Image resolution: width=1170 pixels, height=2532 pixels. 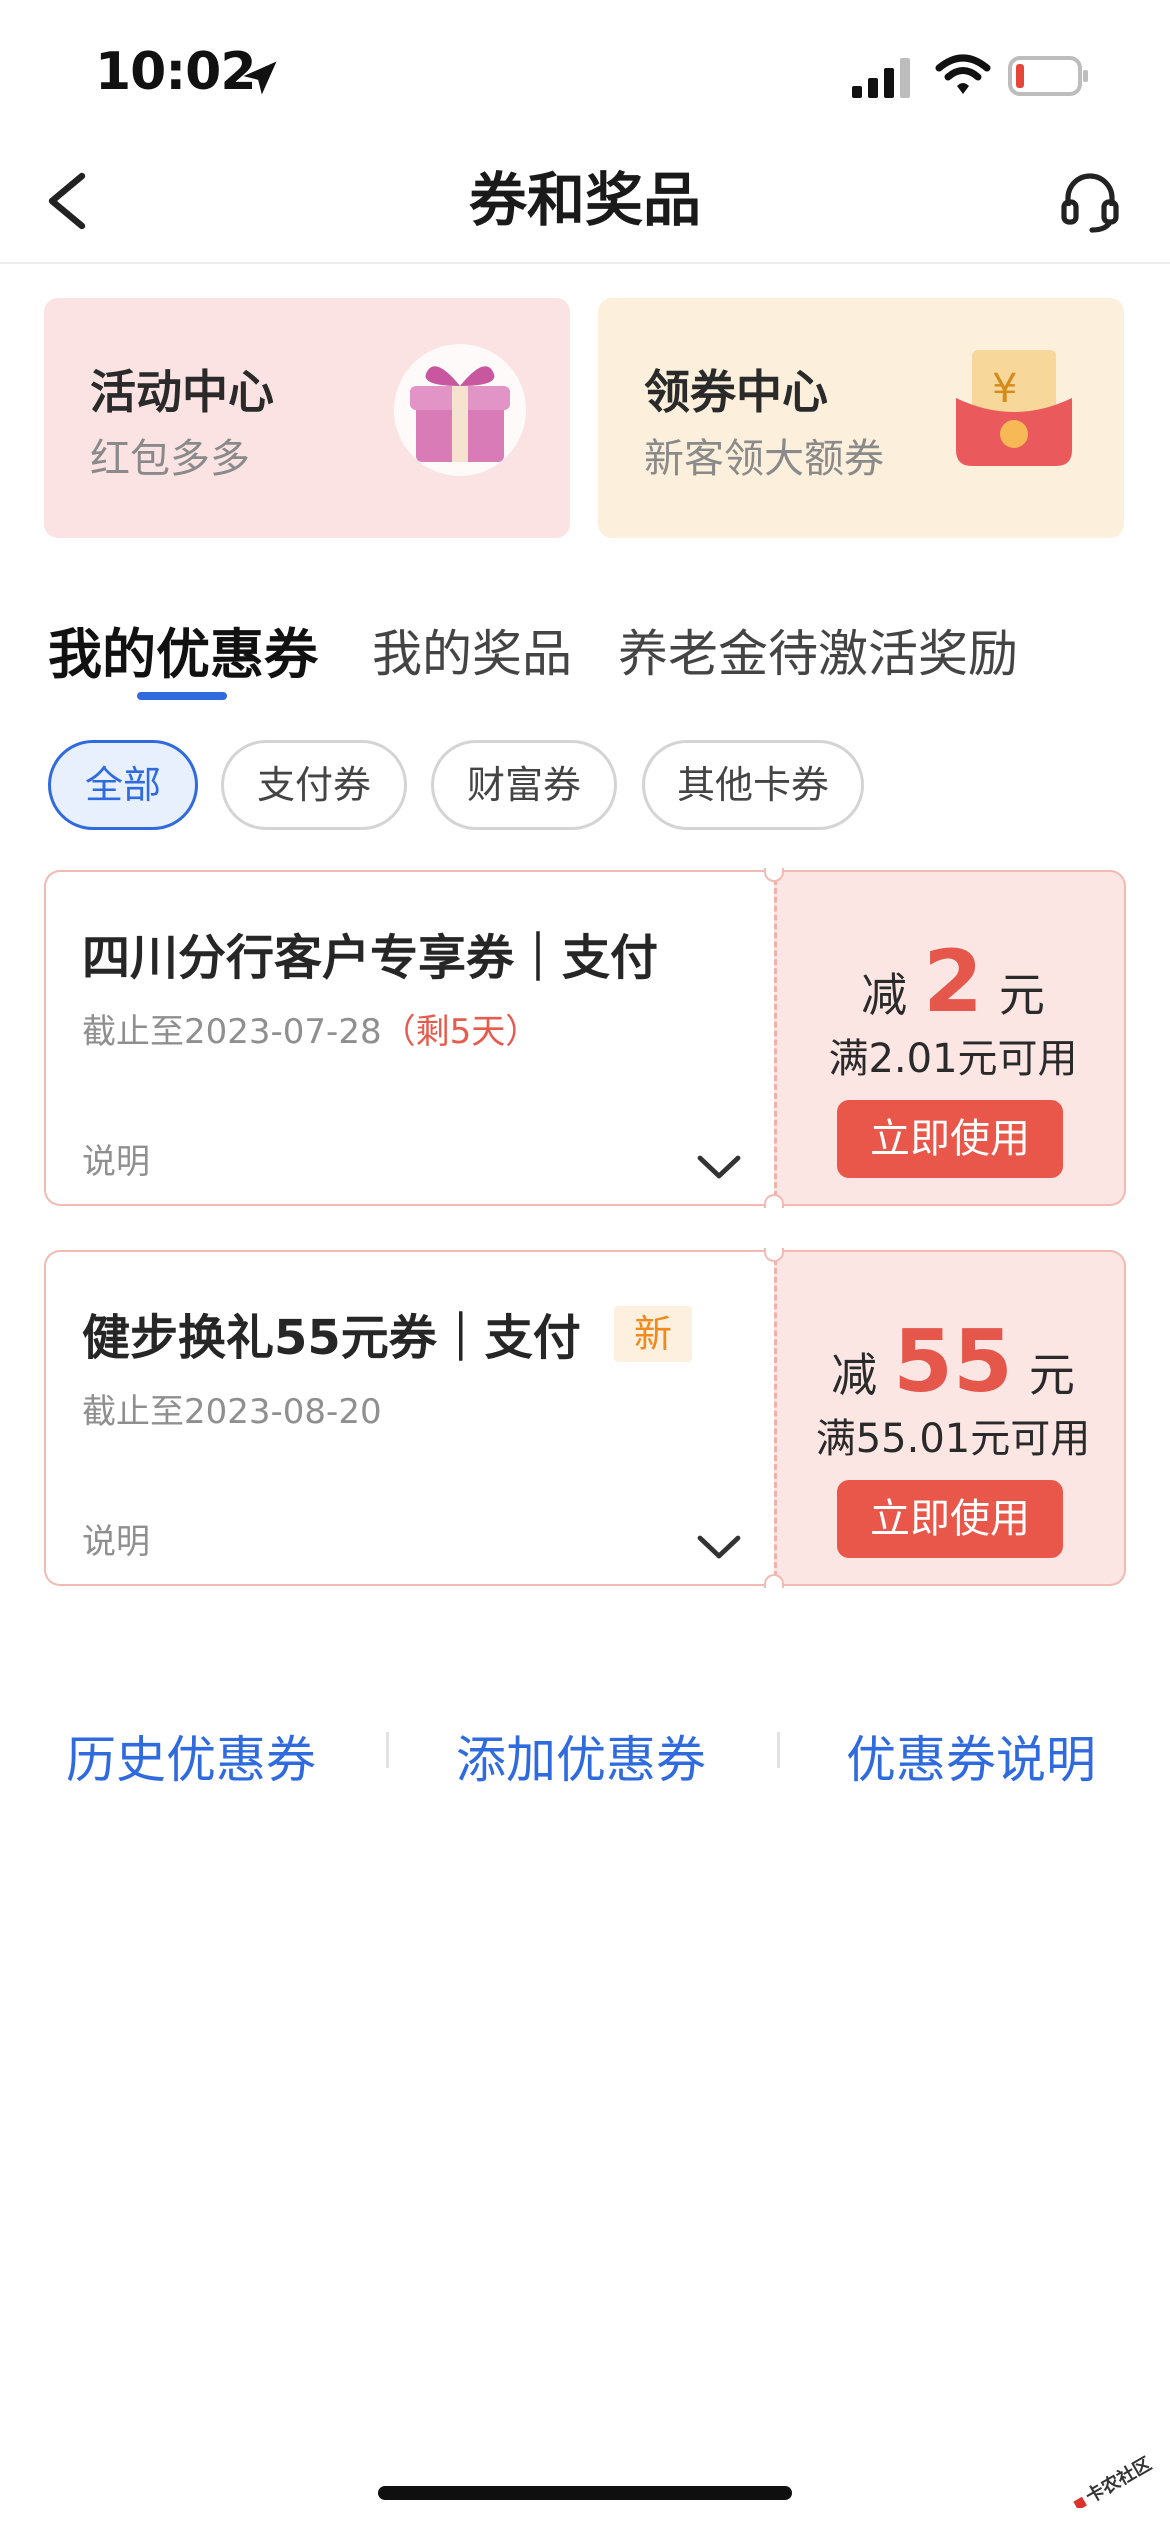 I want to click on wifi-icon, so click(x=963, y=74).